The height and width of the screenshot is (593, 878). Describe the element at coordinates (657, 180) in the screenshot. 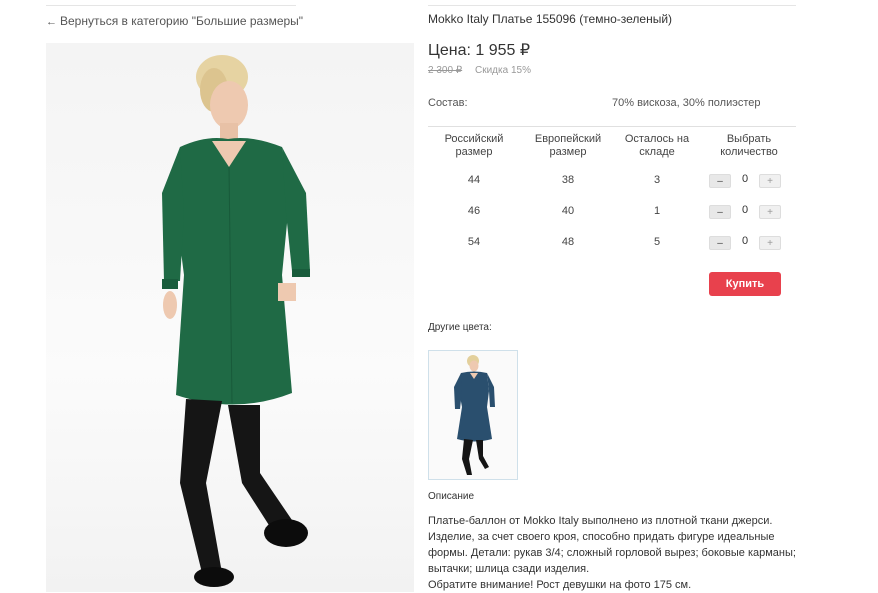

I see `row-stock: 3` at that location.